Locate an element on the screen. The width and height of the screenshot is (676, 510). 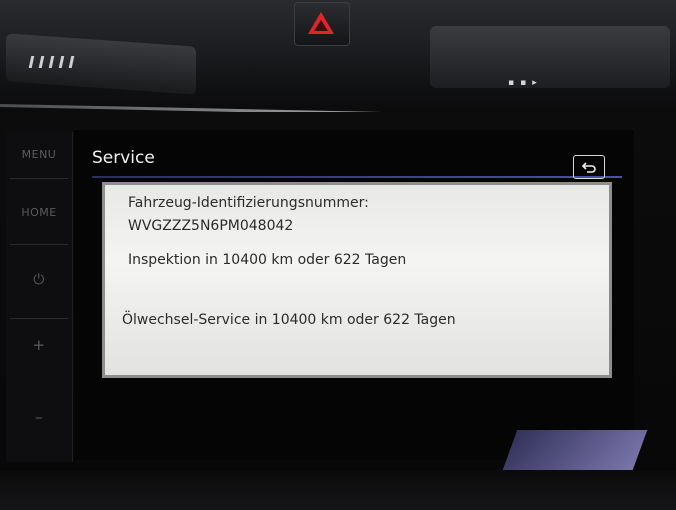
side-button-panel: MENU HOME ⏻ + – is located at coordinates (39, 297).